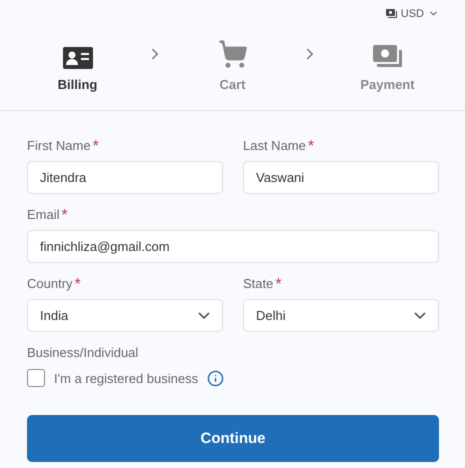 Image resolution: width=465 pixels, height=468 pixels. What do you see at coordinates (125, 177) in the screenshot?
I see `input-field: Jitendra` at bounding box center [125, 177].